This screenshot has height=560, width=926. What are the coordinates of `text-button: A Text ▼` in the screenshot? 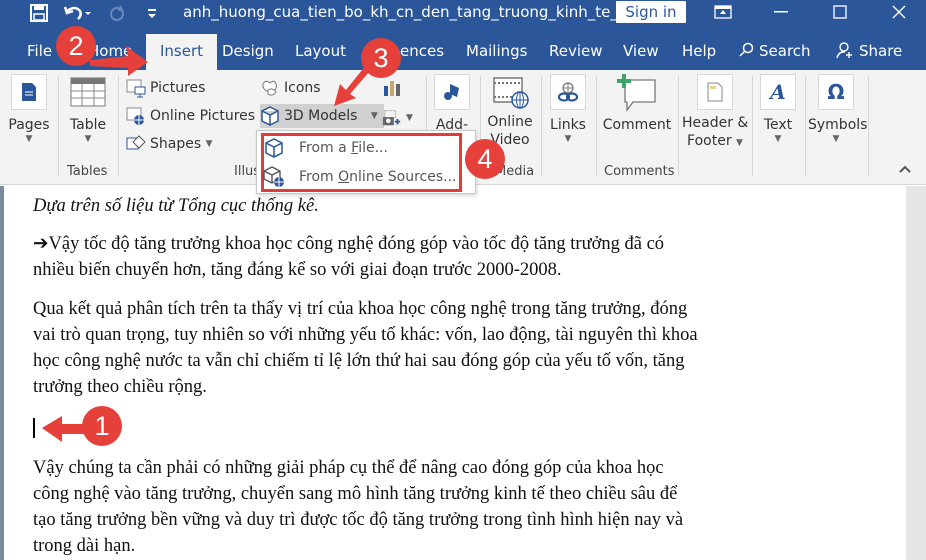 It's located at (778, 109).